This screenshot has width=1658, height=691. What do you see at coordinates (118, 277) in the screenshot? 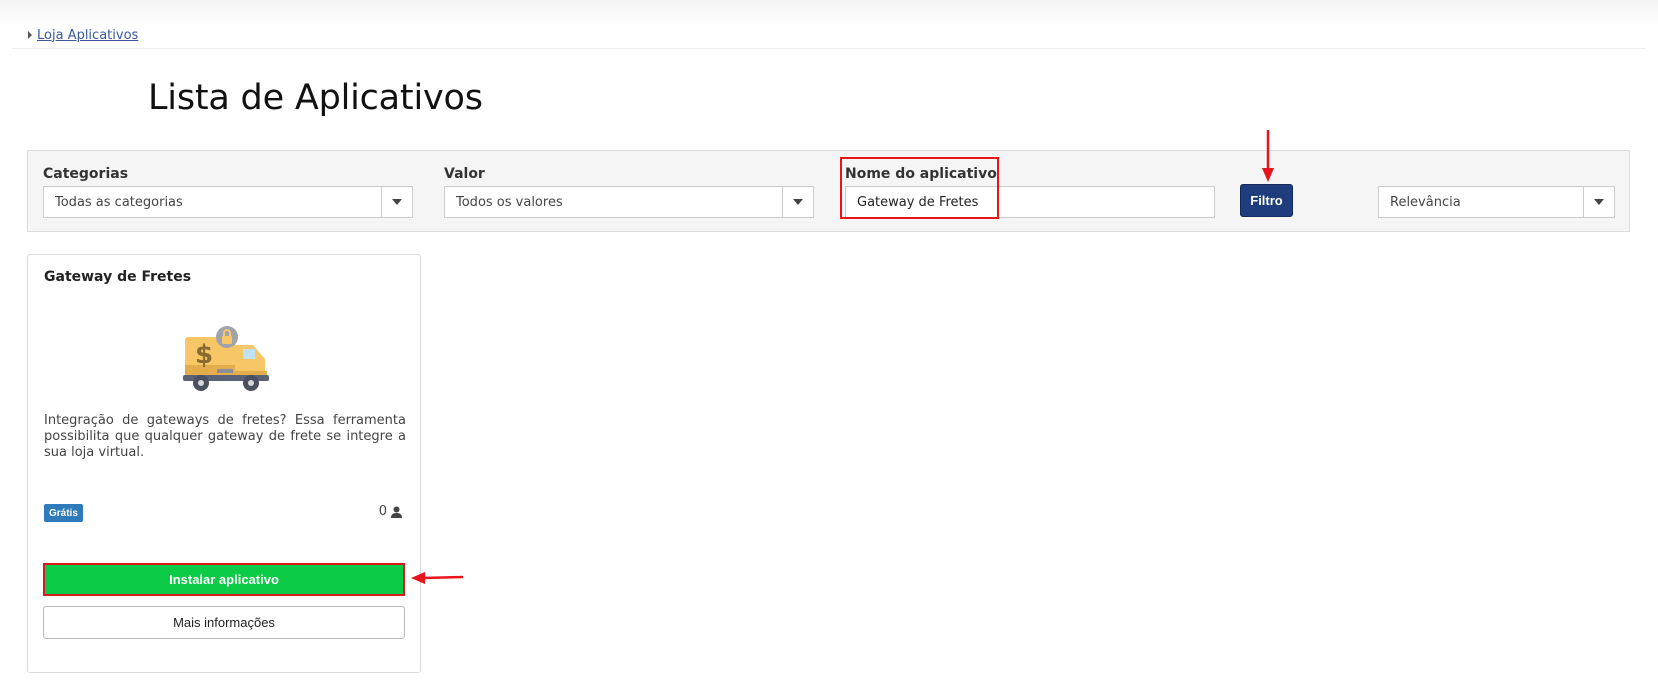
I see `app-card-title: Gateway de Fretes` at bounding box center [118, 277].